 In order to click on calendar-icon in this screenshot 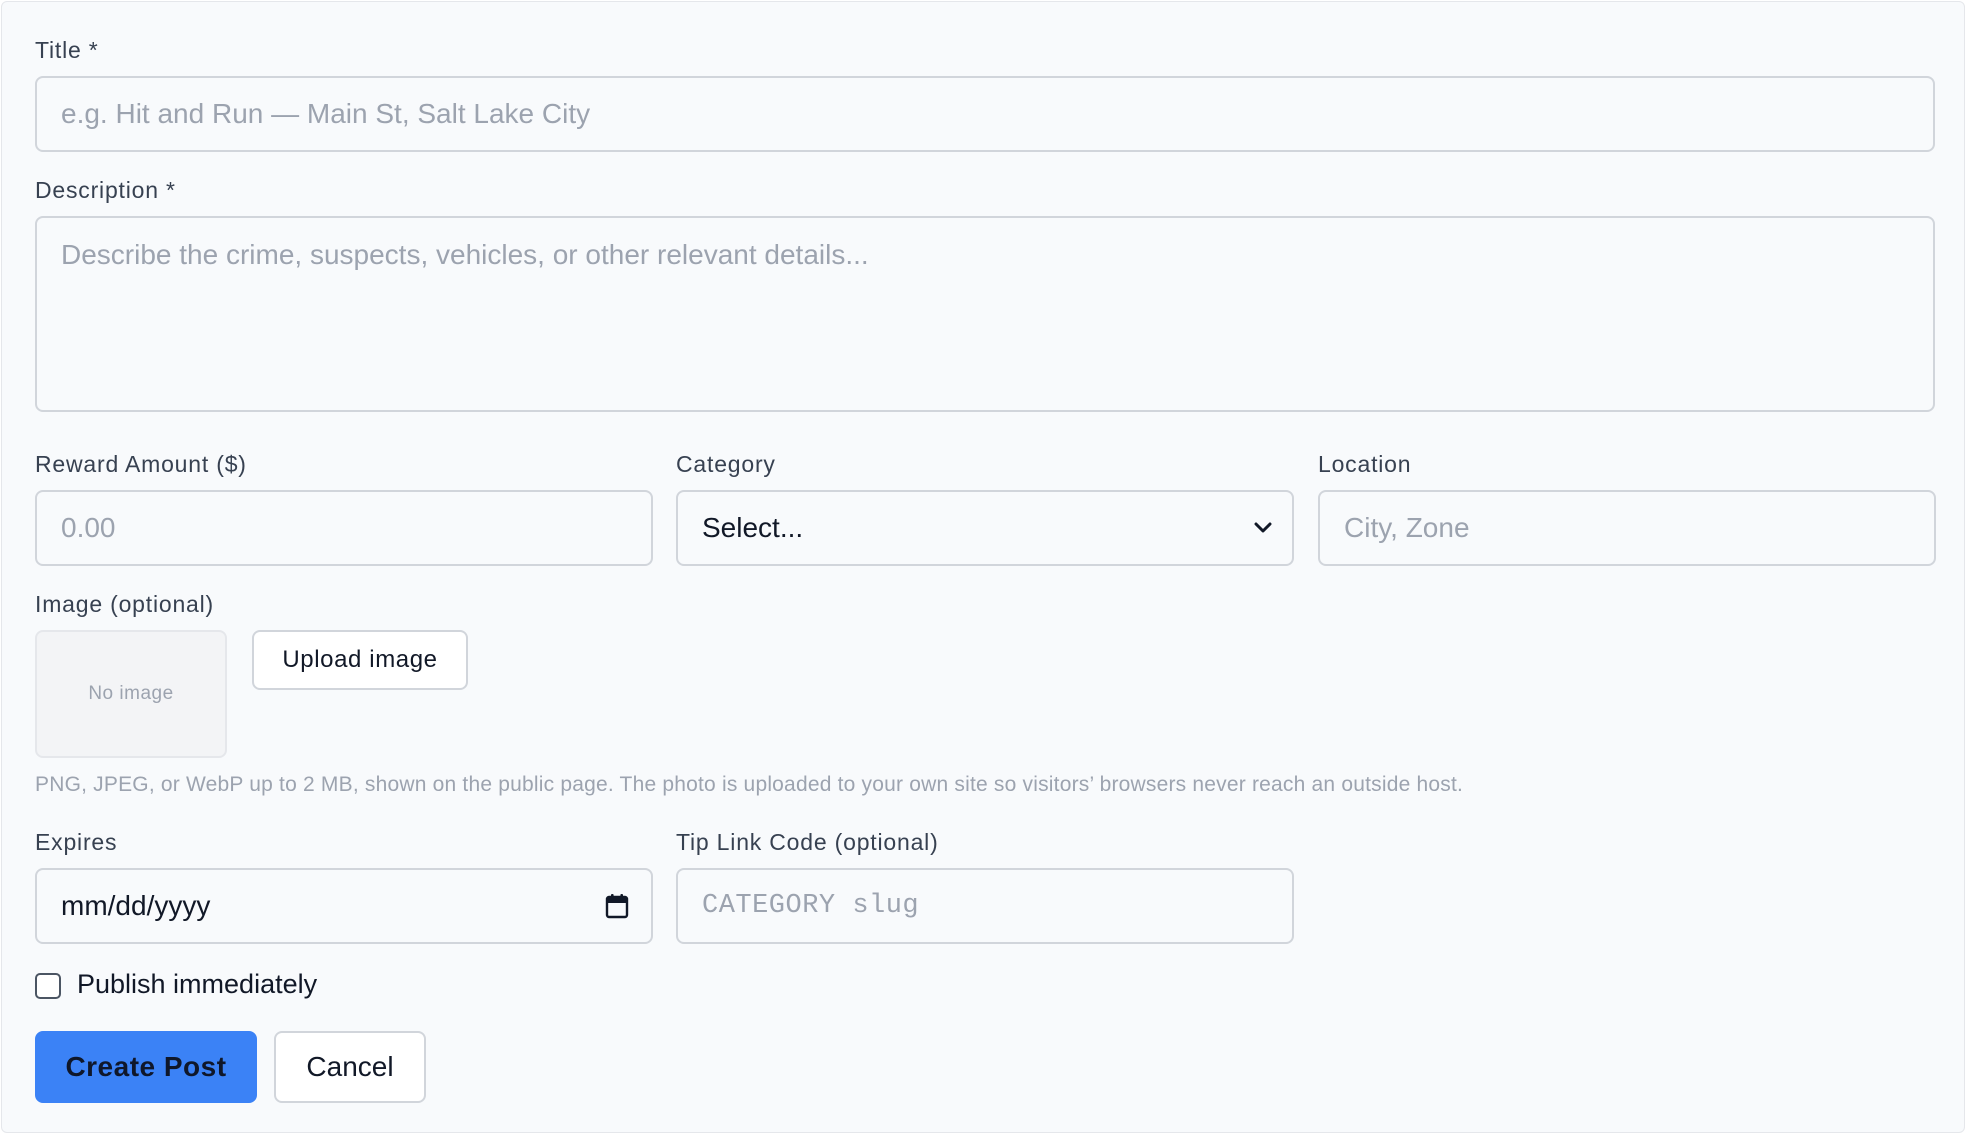, I will do `click(617, 906)`.